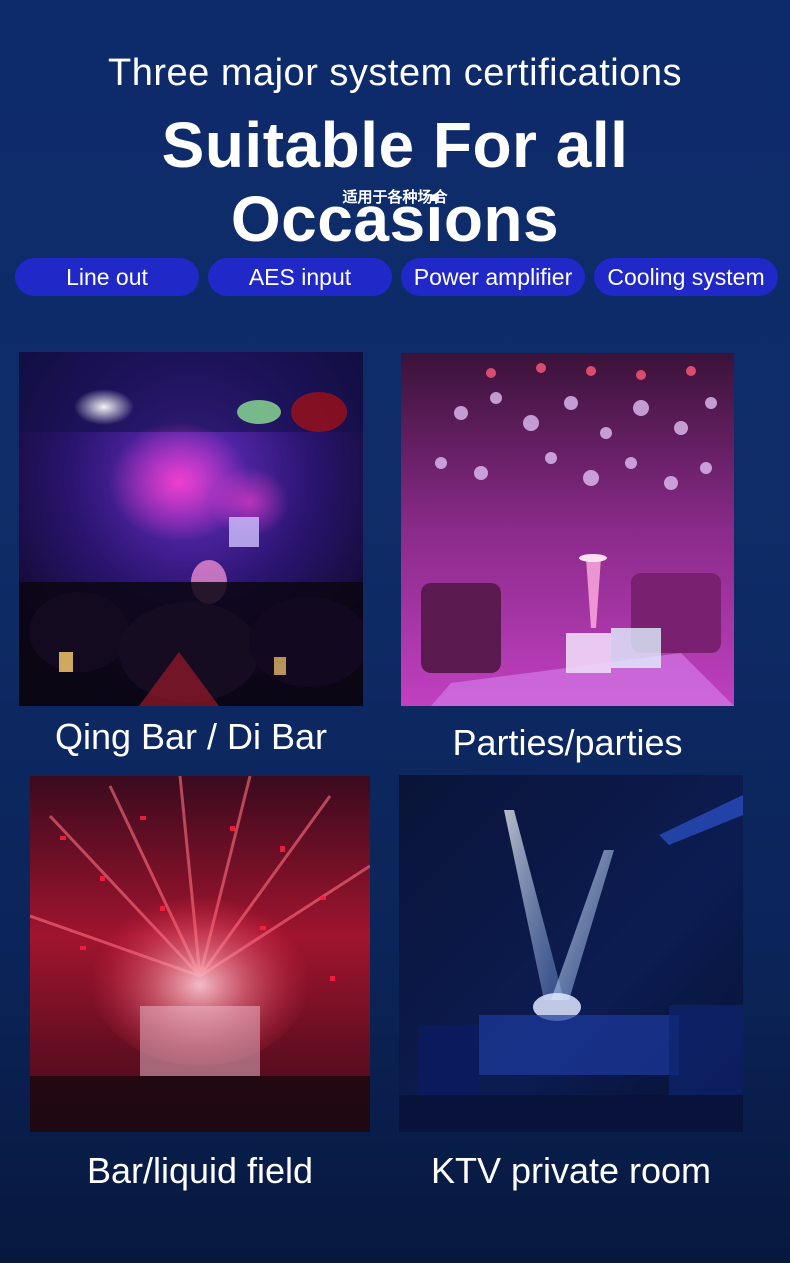 The height and width of the screenshot is (1263, 790). I want to click on feature-pill-power-amplifier: Power amplifier, so click(493, 277).